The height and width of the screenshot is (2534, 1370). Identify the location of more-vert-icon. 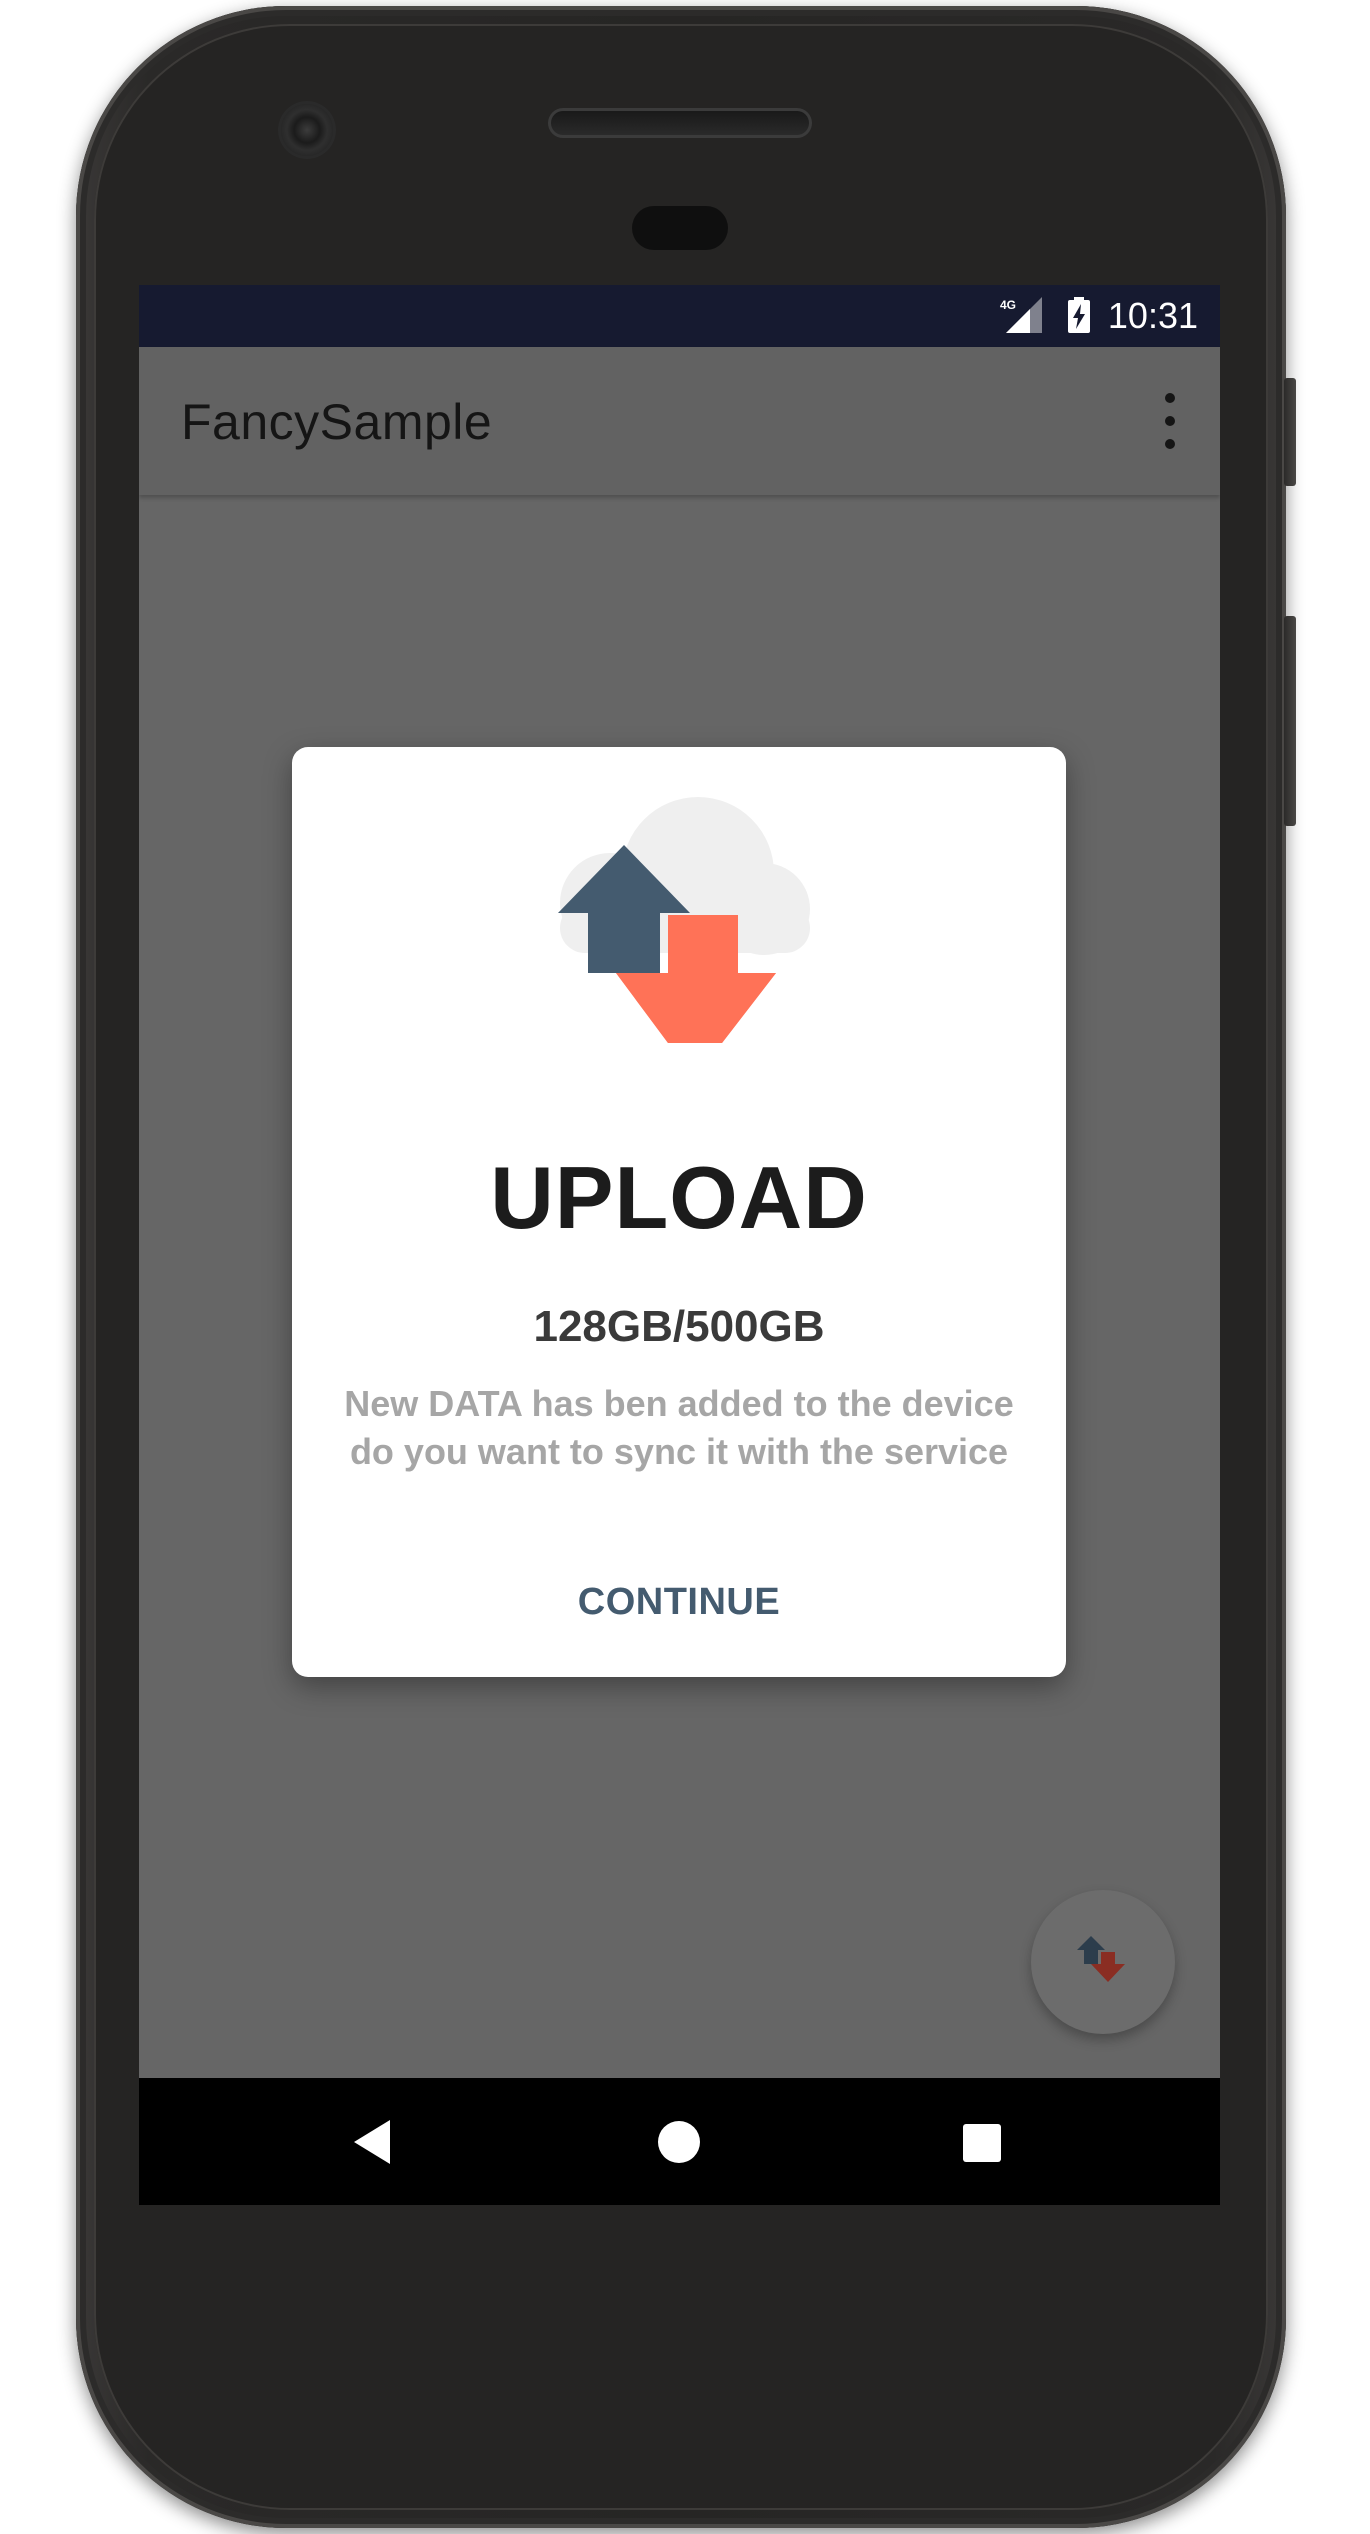
(1170, 421).